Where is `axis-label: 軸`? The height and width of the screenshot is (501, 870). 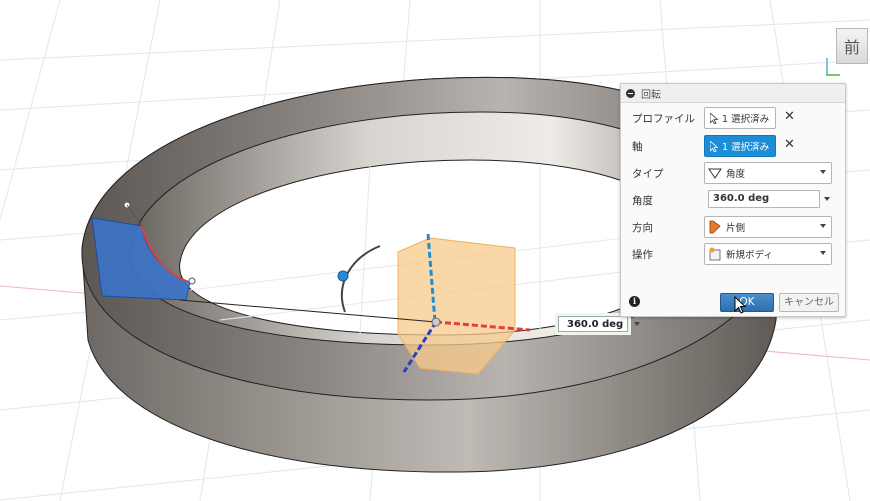 axis-label: 軸 is located at coordinates (637, 147).